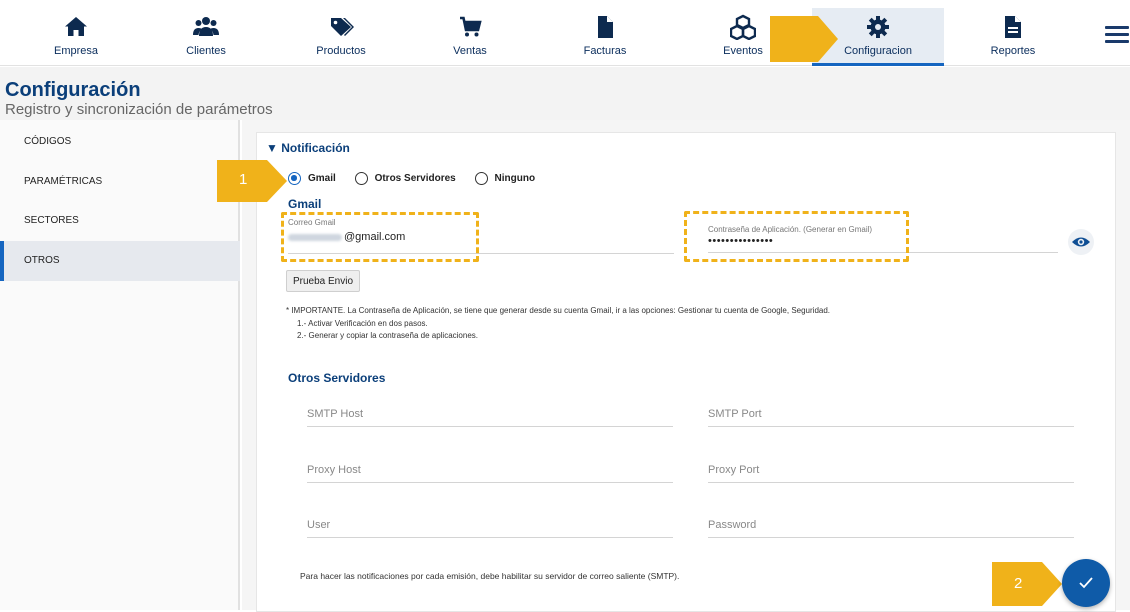 The width and height of the screenshot is (1130, 612). What do you see at coordinates (315, 237) in the screenshot?
I see `blurred-username` at bounding box center [315, 237].